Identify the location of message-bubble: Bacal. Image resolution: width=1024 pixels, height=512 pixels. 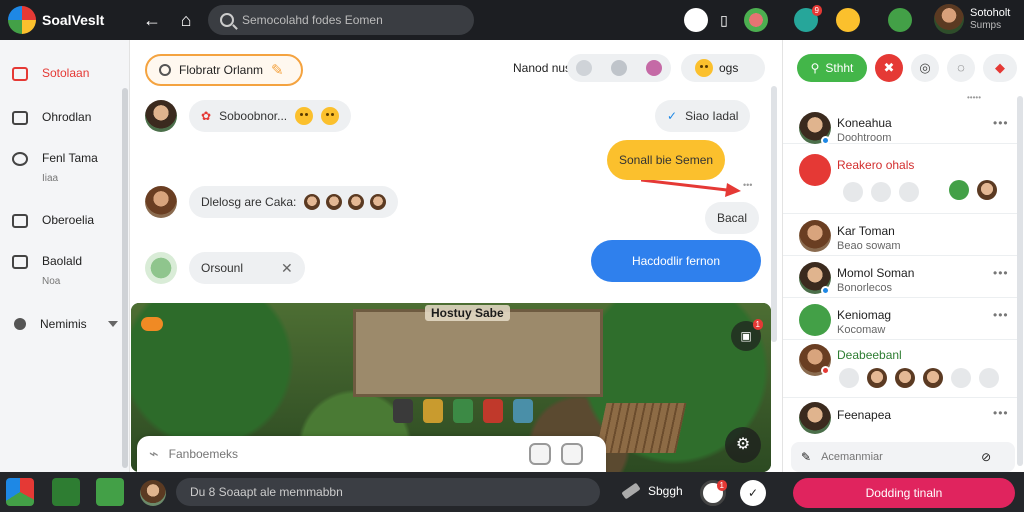
(732, 218).